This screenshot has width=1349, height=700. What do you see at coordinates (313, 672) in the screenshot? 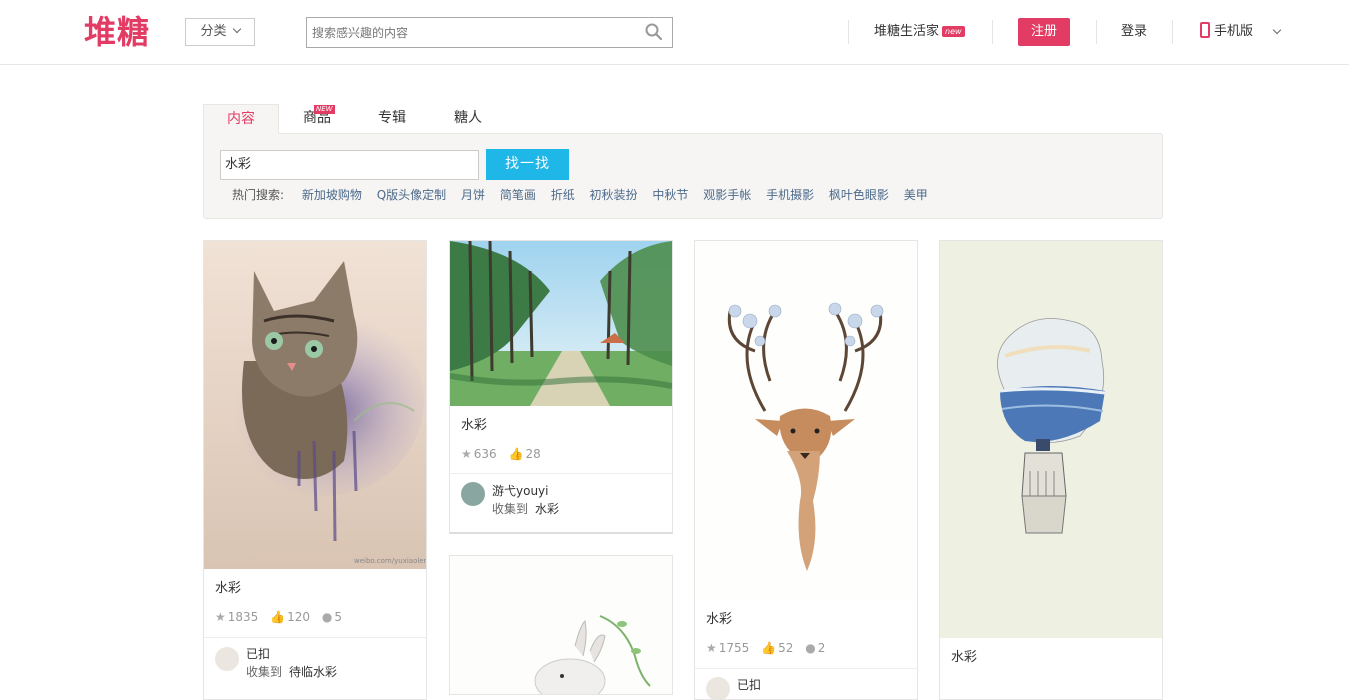
I see `album-link: 待临水彩` at bounding box center [313, 672].